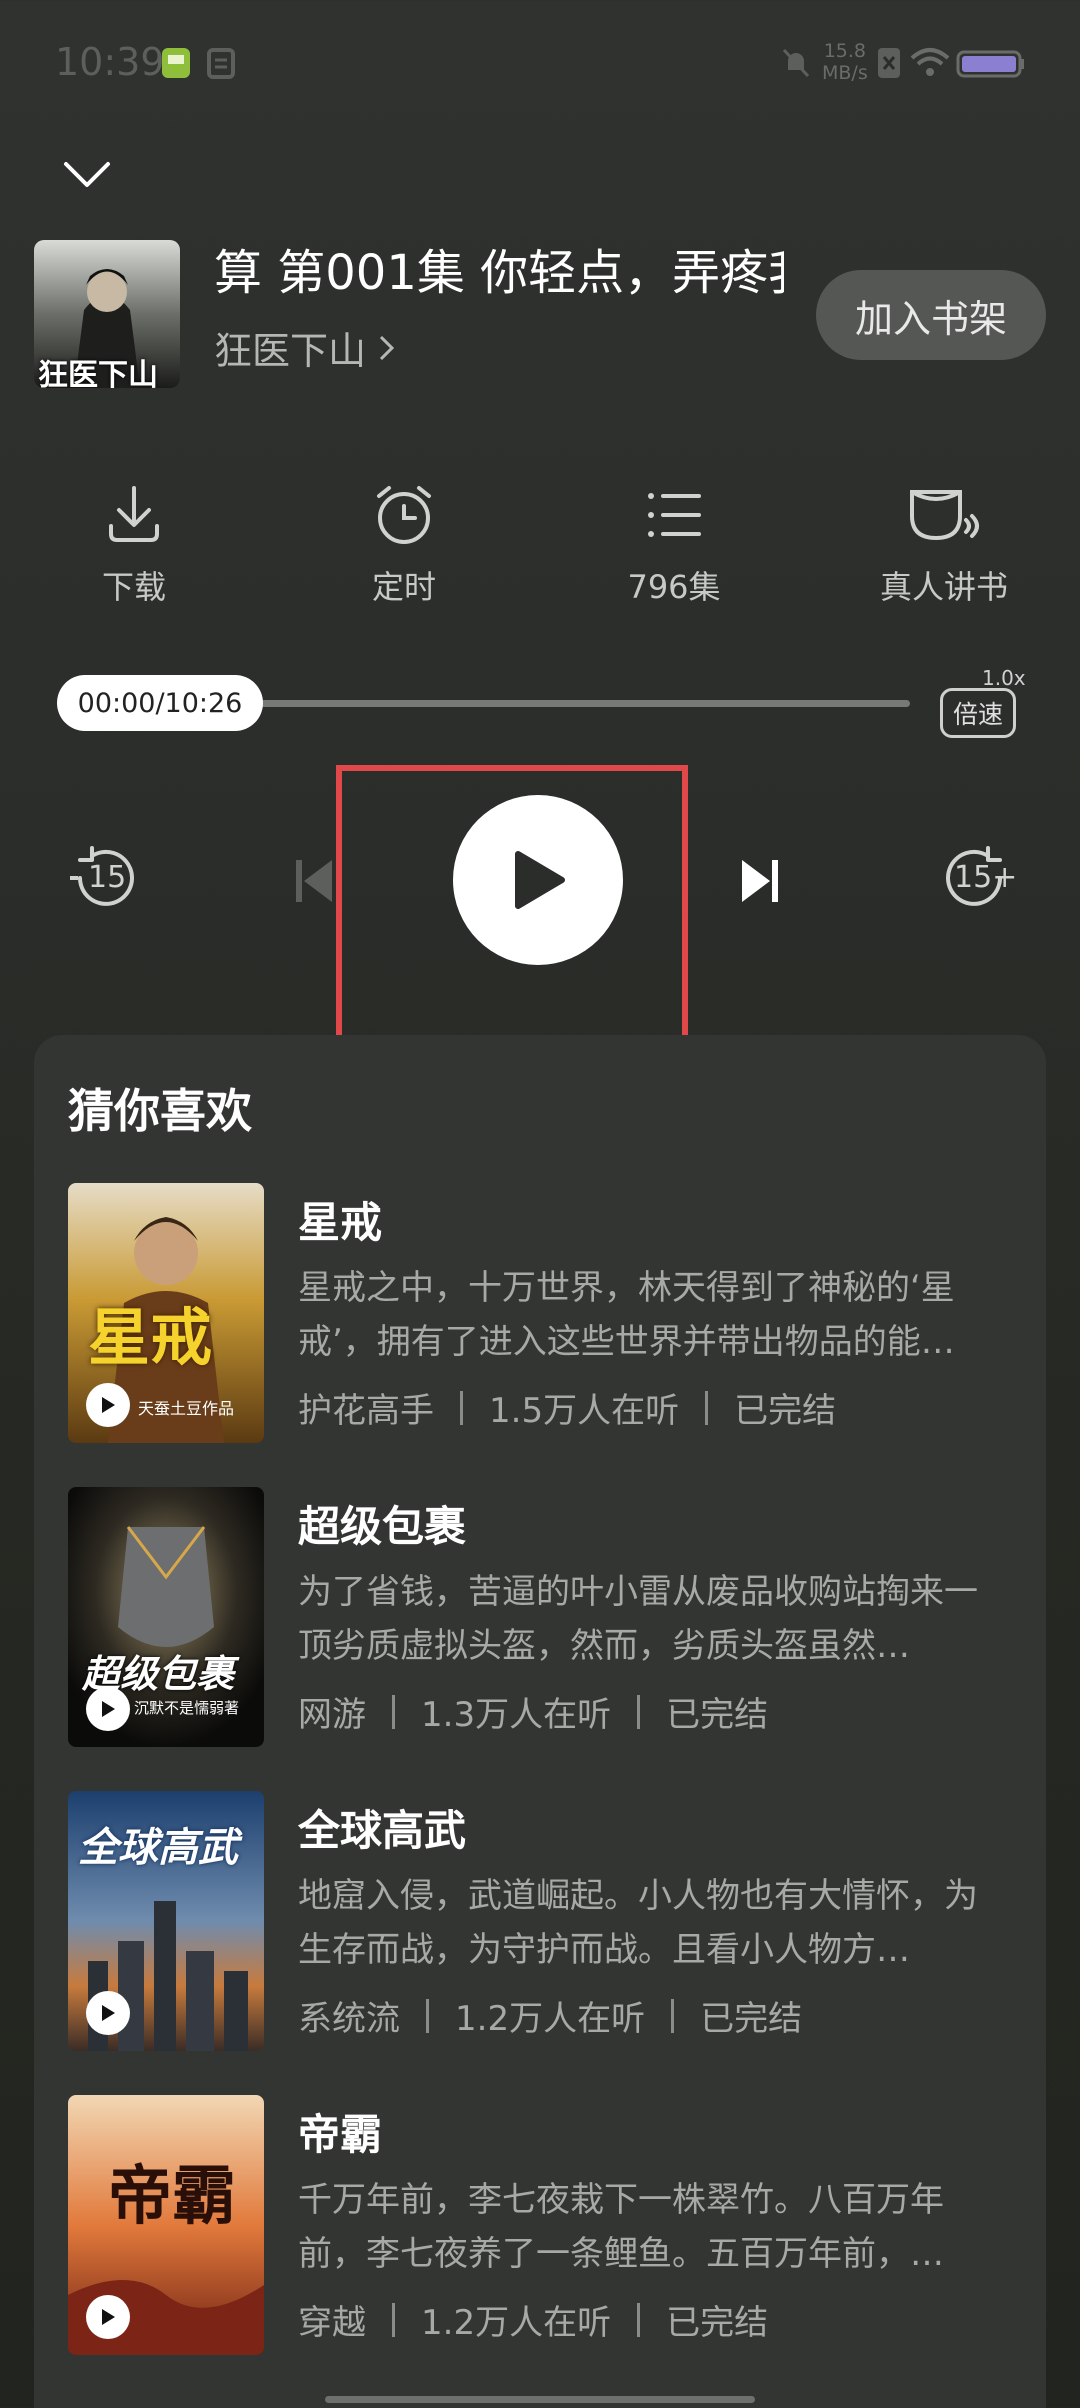 This screenshot has height=2408, width=1080. Describe the element at coordinates (944, 544) in the screenshot. I see `human-narration-button: 真人讲书` at that location.